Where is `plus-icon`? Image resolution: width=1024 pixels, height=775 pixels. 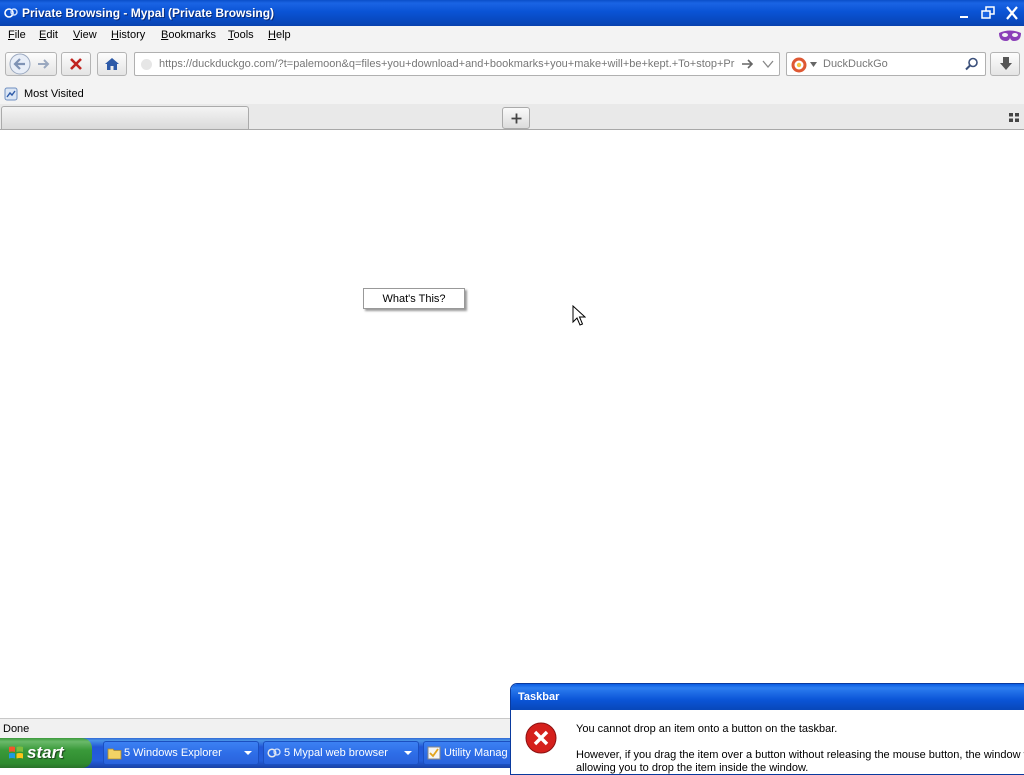 plus-icon is located at coordinates (516, 118).